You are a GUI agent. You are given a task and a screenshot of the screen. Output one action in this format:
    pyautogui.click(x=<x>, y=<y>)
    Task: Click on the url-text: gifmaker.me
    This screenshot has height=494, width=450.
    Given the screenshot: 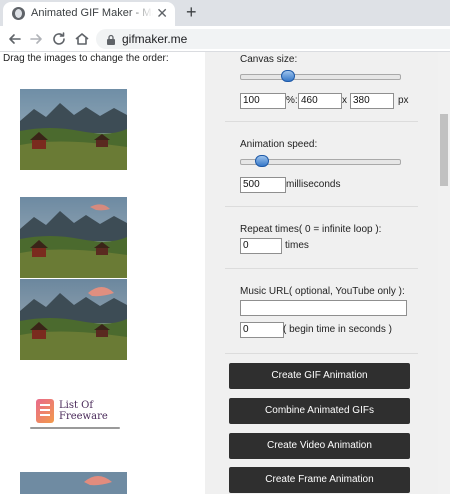 What is the action you would take?
    pyautogui.click(x=154, y=39)
    